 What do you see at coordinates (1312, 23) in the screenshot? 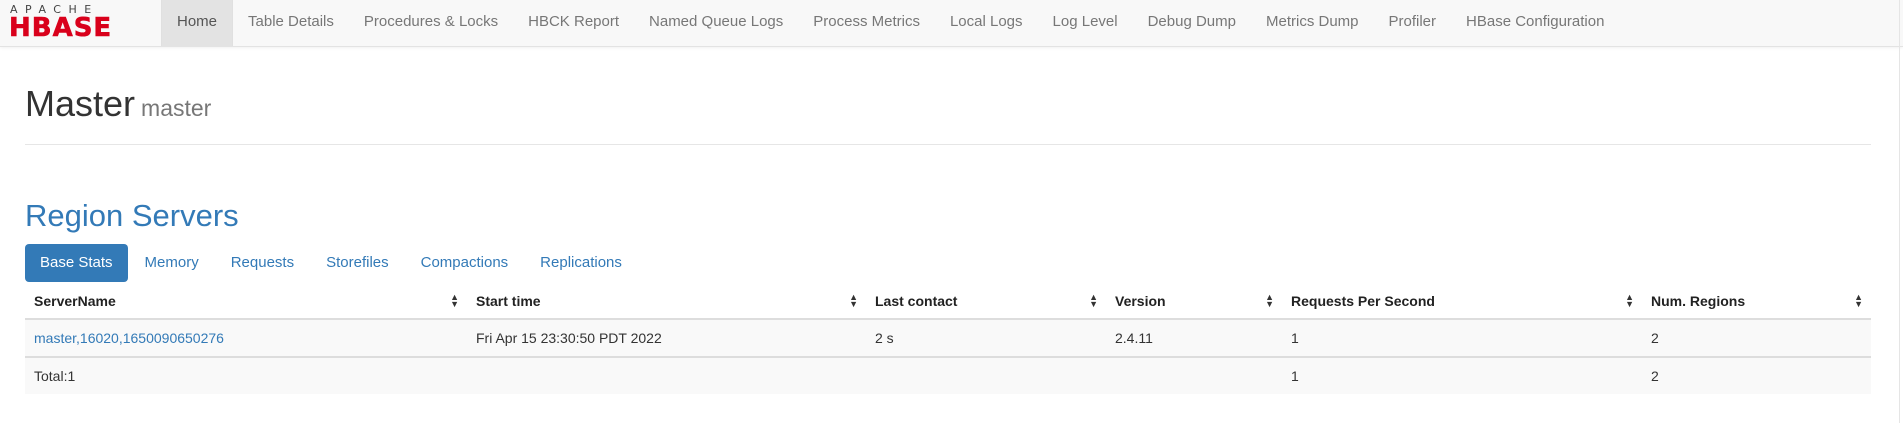
I see `nav-metrics-dump: Metrics Dump` at bounding box center [1312, 23].